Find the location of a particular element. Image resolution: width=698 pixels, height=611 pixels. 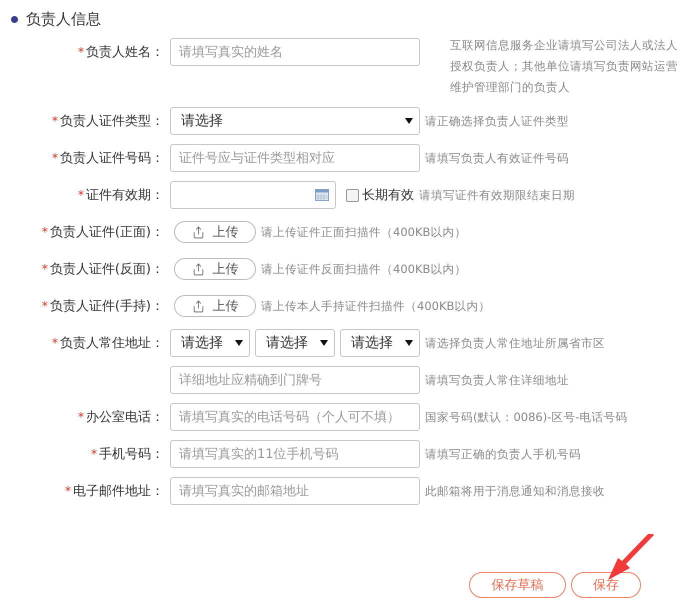

hint-text: 互联网信息服务企业请填写公司法人或法人授权负责人；其他单位请填写负责网站运营维护管理部门的负责人 is located at coordinates (564, 66).